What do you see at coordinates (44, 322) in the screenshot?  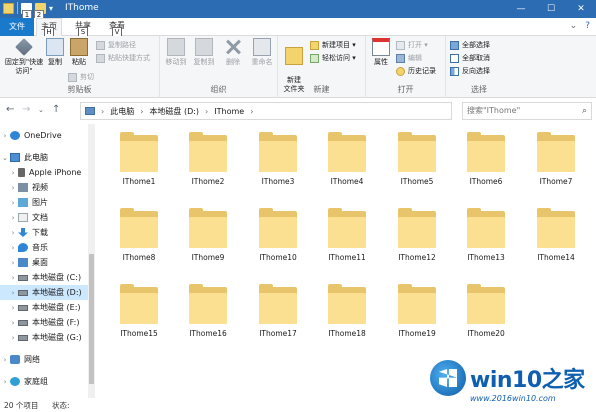 I see `nav-item-drive-f: › 本地磁盘 (F:)` at bounding box center [44, 322].